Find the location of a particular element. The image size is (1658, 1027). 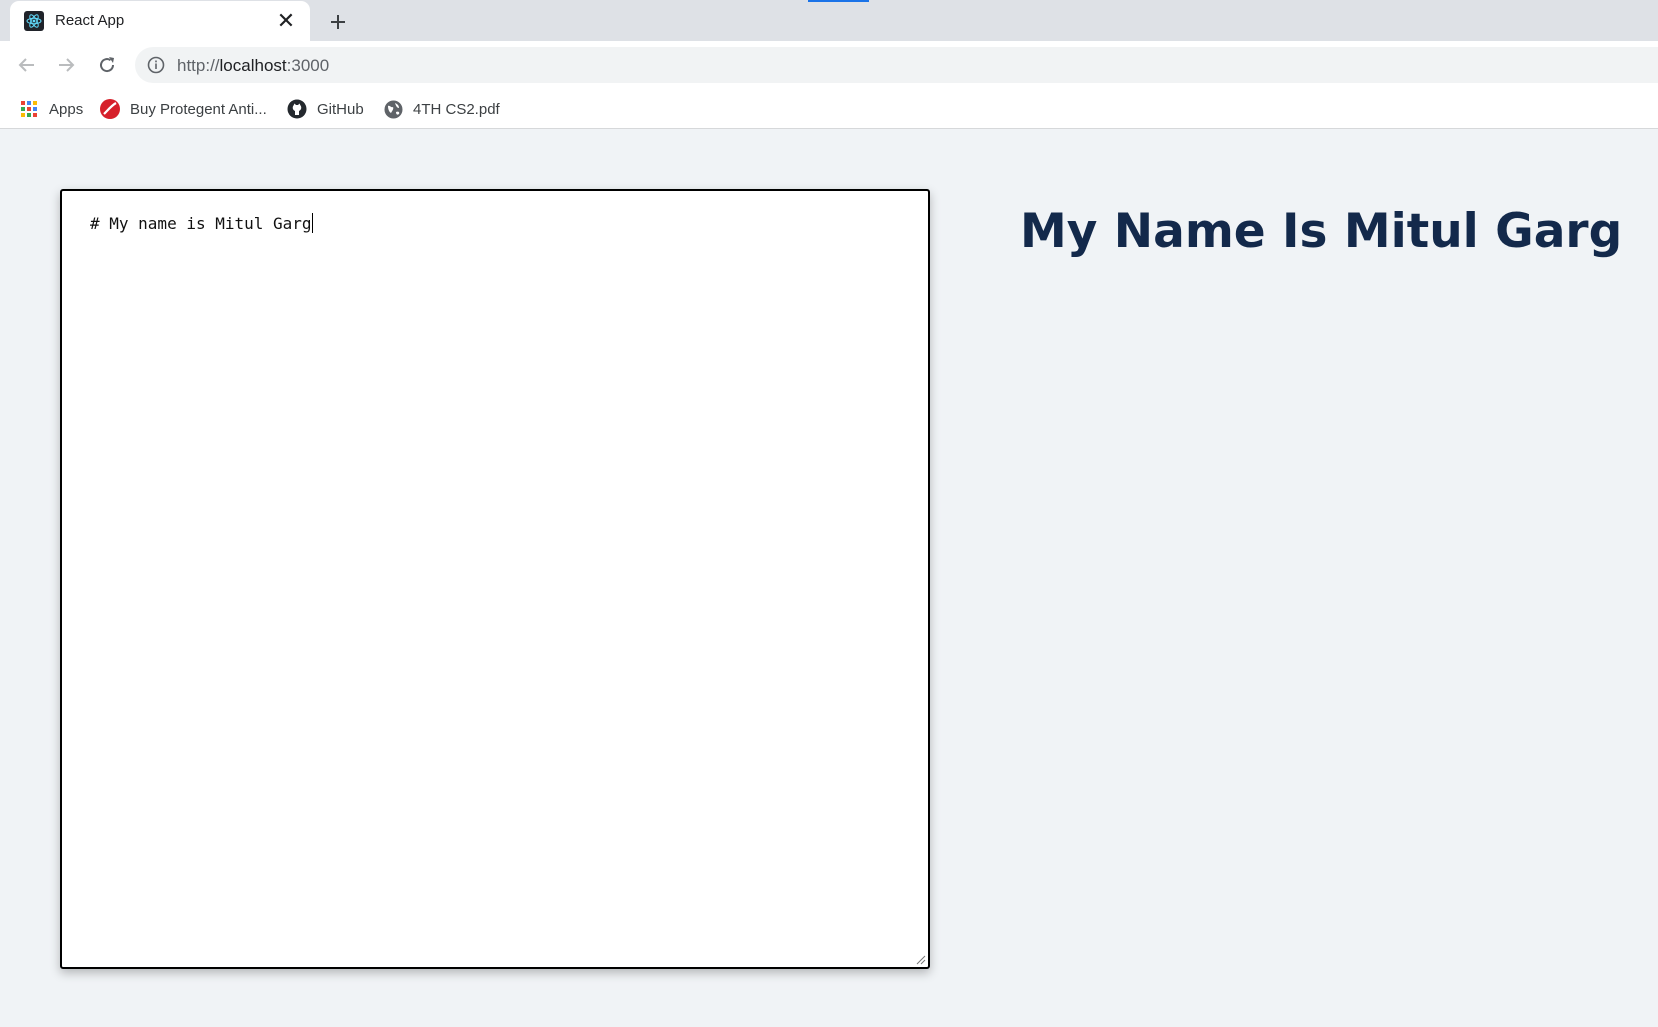

browser-tab-react-app: React App ✕ is located at coordinates (160, 21).